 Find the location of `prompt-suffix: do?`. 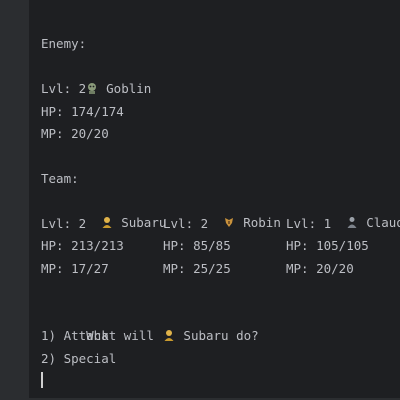

prompt-suffix: do? is located at coordinates (247, 335).